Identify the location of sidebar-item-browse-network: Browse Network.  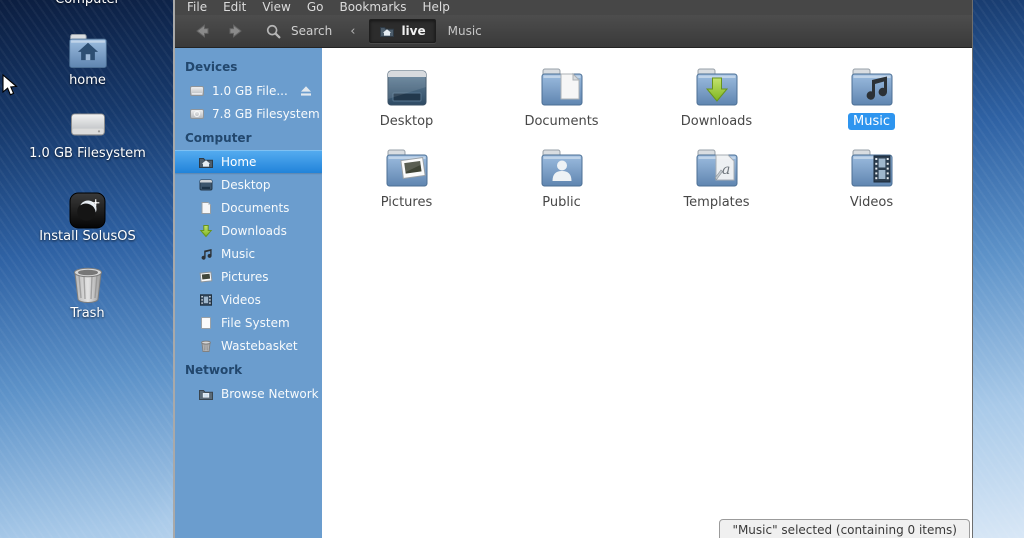
(248, 393).